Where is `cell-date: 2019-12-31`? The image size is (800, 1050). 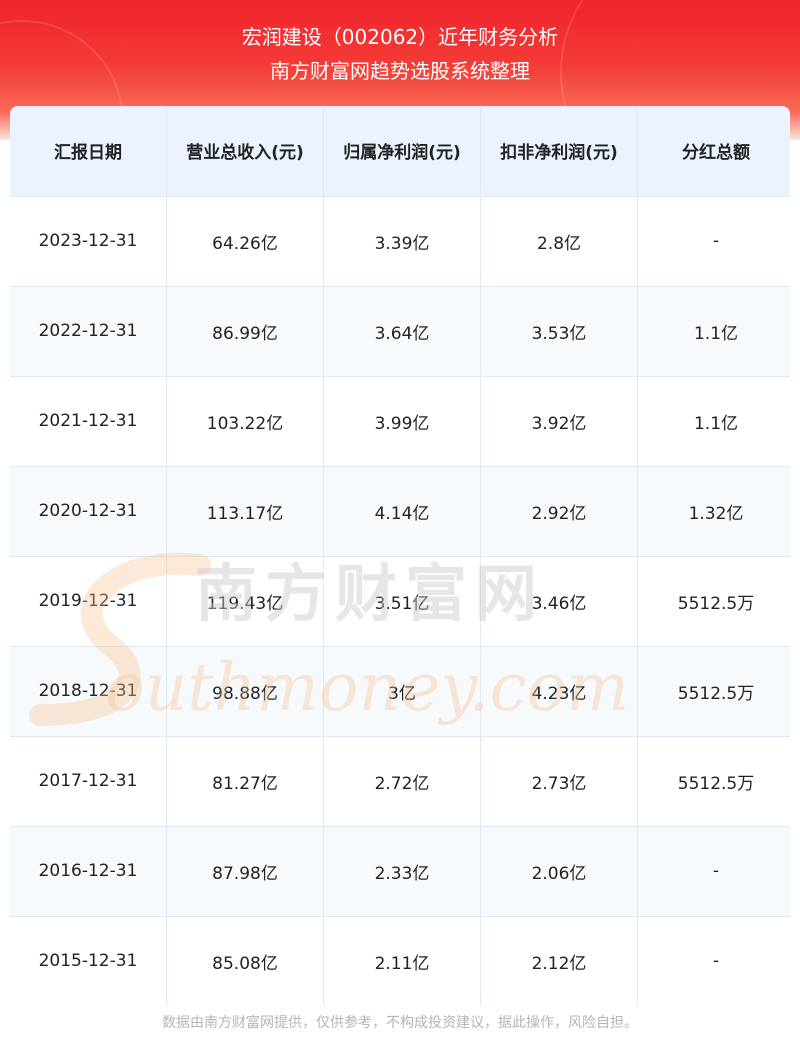 cell-date: 2019-12-31 is located at coordinates (88, 601).